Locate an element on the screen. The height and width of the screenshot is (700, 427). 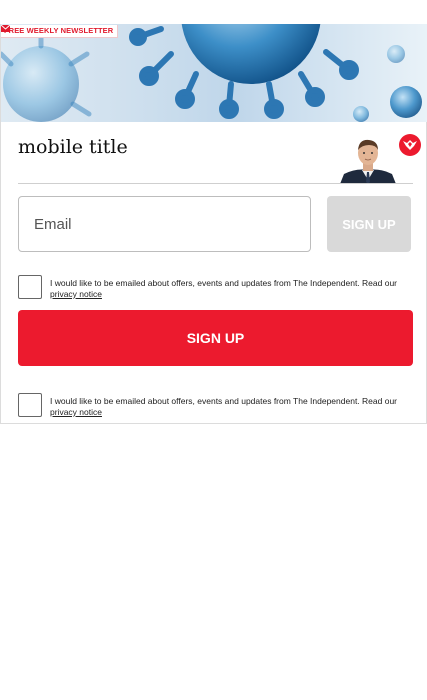
mail-icon is located at coordinates (5, 28).